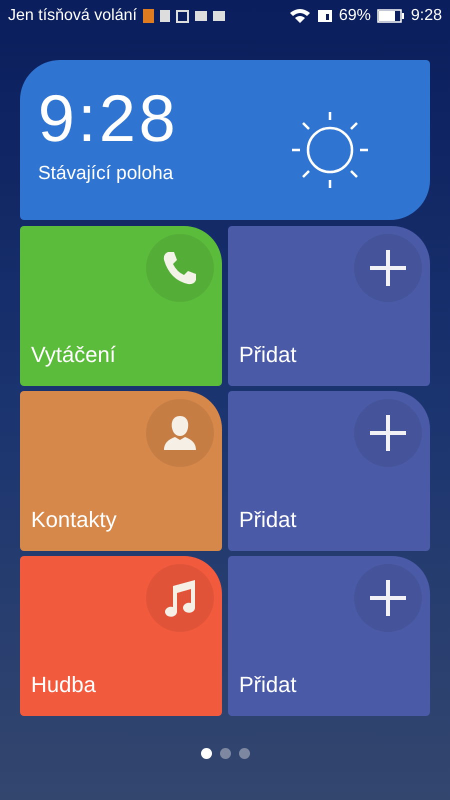  What do you see at coordinates (63, 685) in the screenshot?
I see `tile-label: Hudba` at bounding box center [63, 685].